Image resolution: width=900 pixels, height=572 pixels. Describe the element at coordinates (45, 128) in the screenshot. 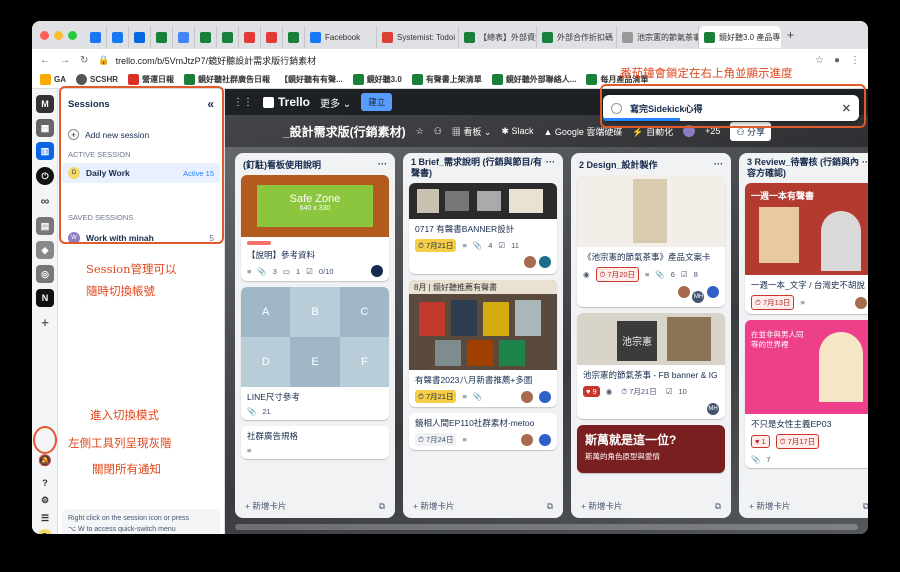

I see `calendar-icon: ▦` at that location.